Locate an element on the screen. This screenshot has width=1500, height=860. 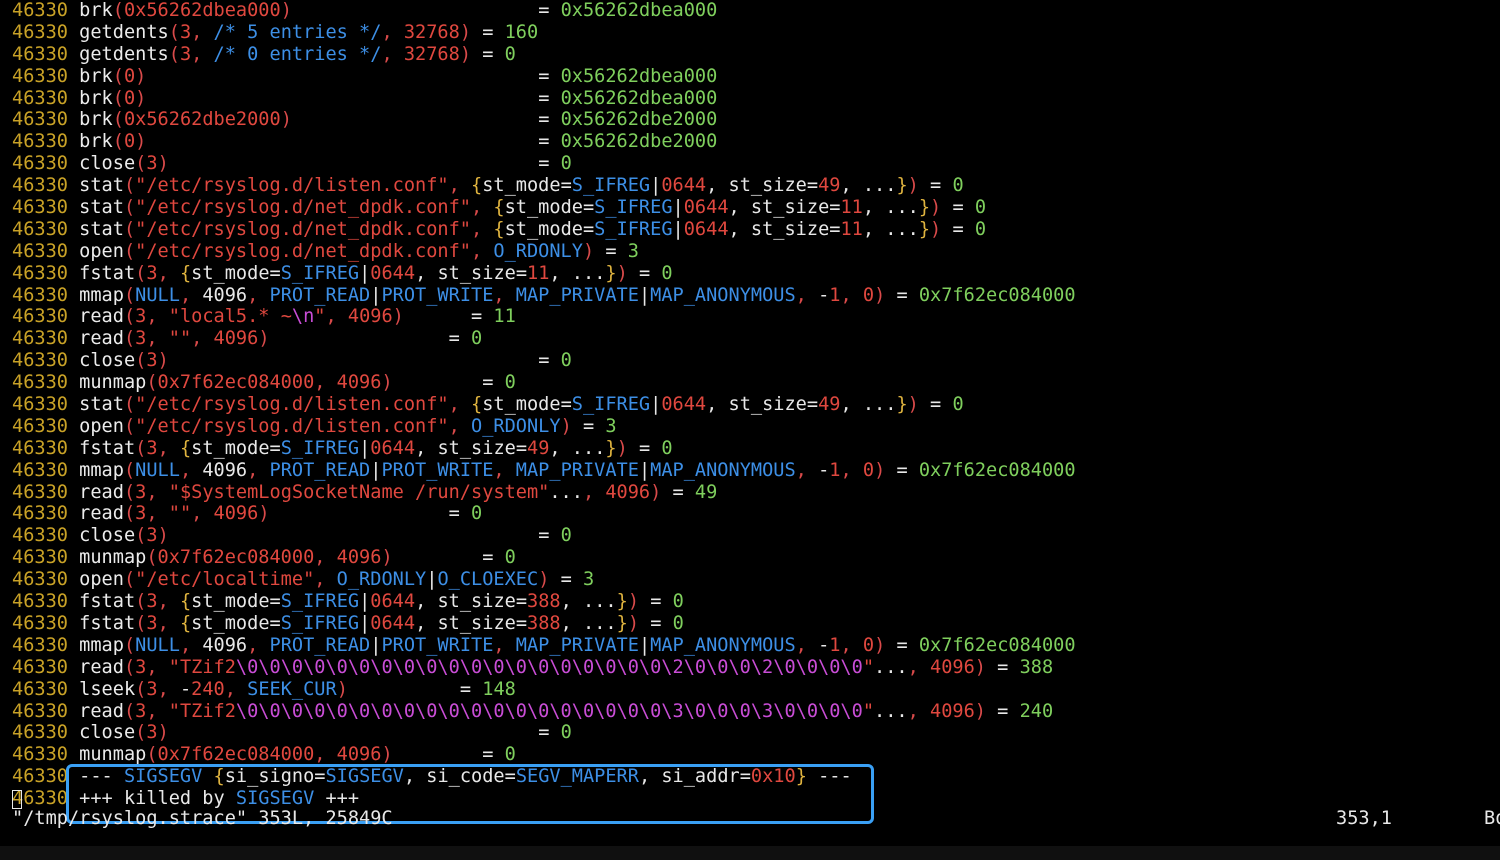
trace-line: 46330 read(3, "", 4096) = 0 is located at coordinates (754, 514).